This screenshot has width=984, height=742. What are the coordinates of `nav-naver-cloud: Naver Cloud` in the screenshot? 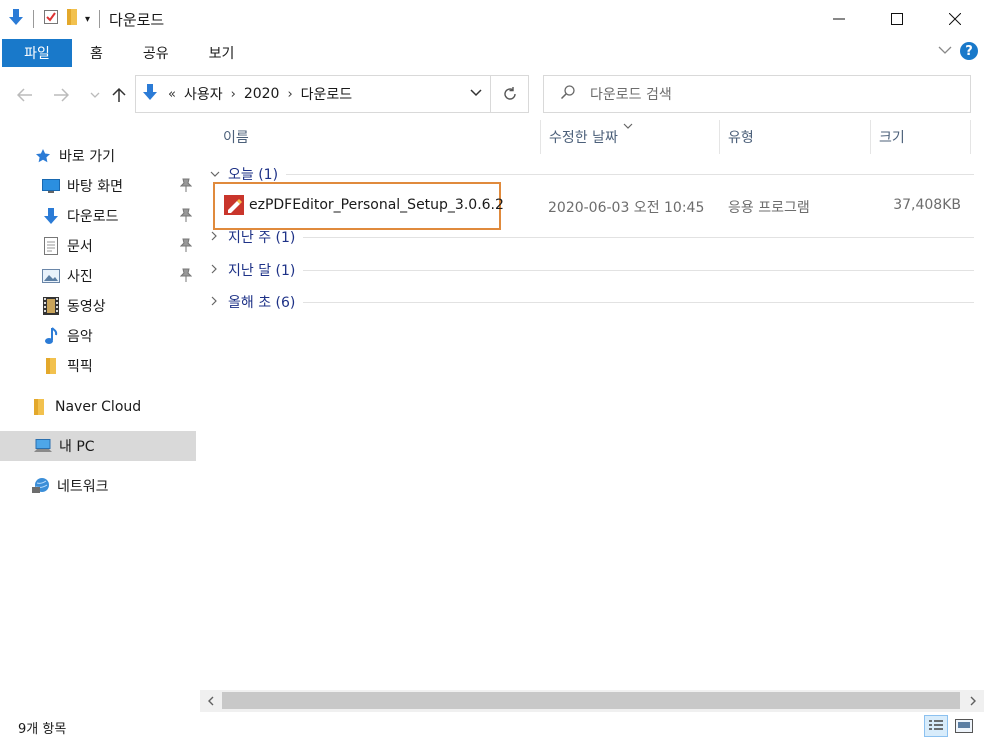 It's located at (98, 407).